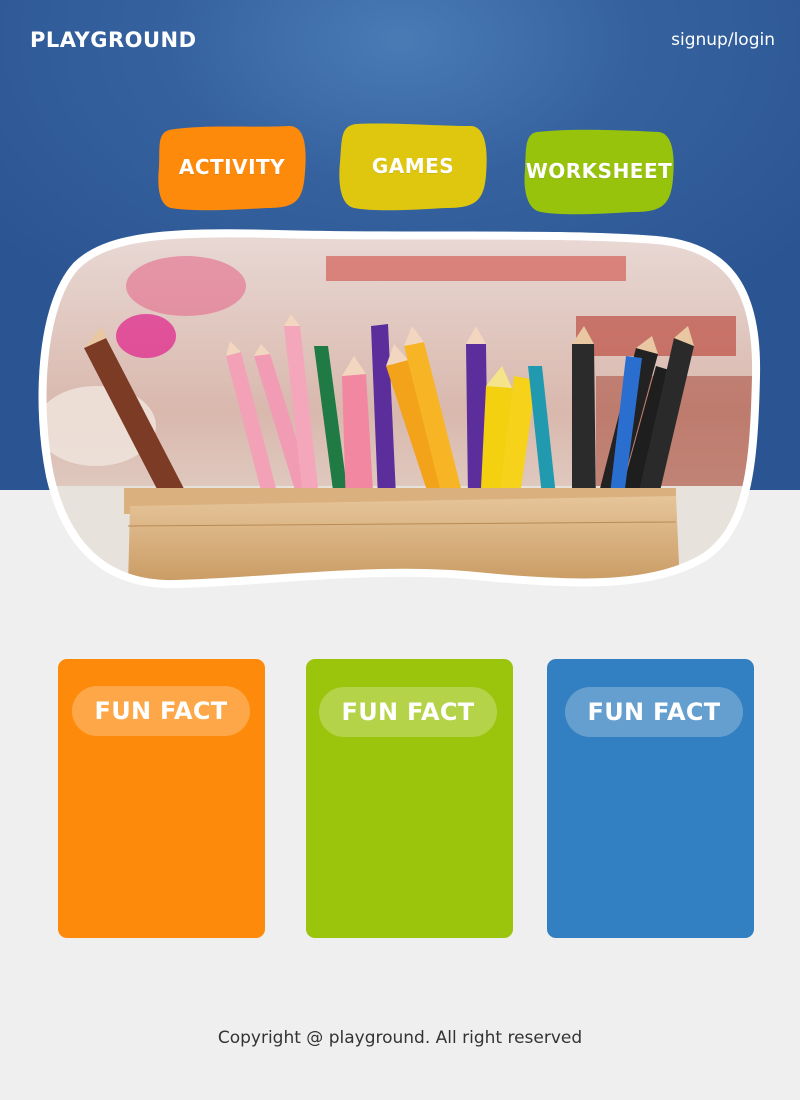 The height and width of the screenshot is (1100, 800). I want to click on nav-activity-button: ACTIVITY, so click(232, 167).